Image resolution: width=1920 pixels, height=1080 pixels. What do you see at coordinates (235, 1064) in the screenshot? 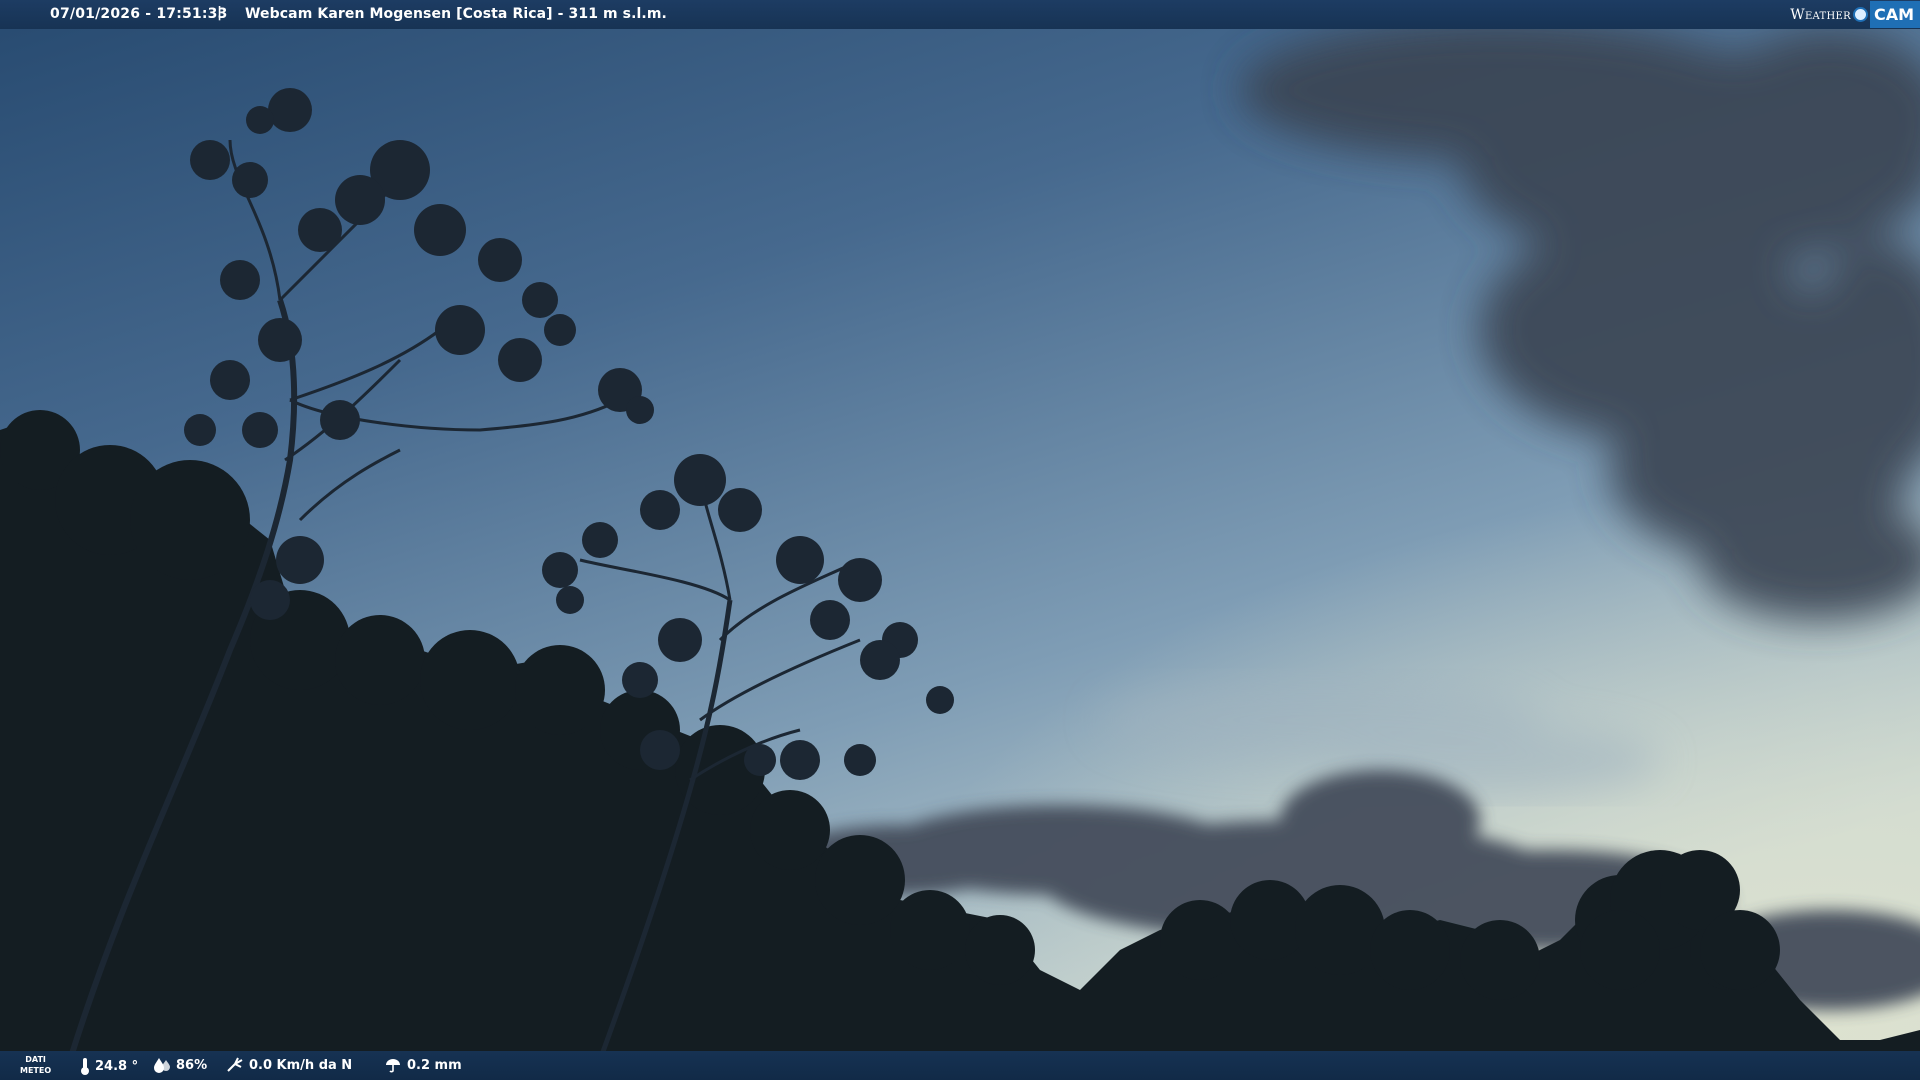
I see `wind-icon` at bounding box center [235, 1064].